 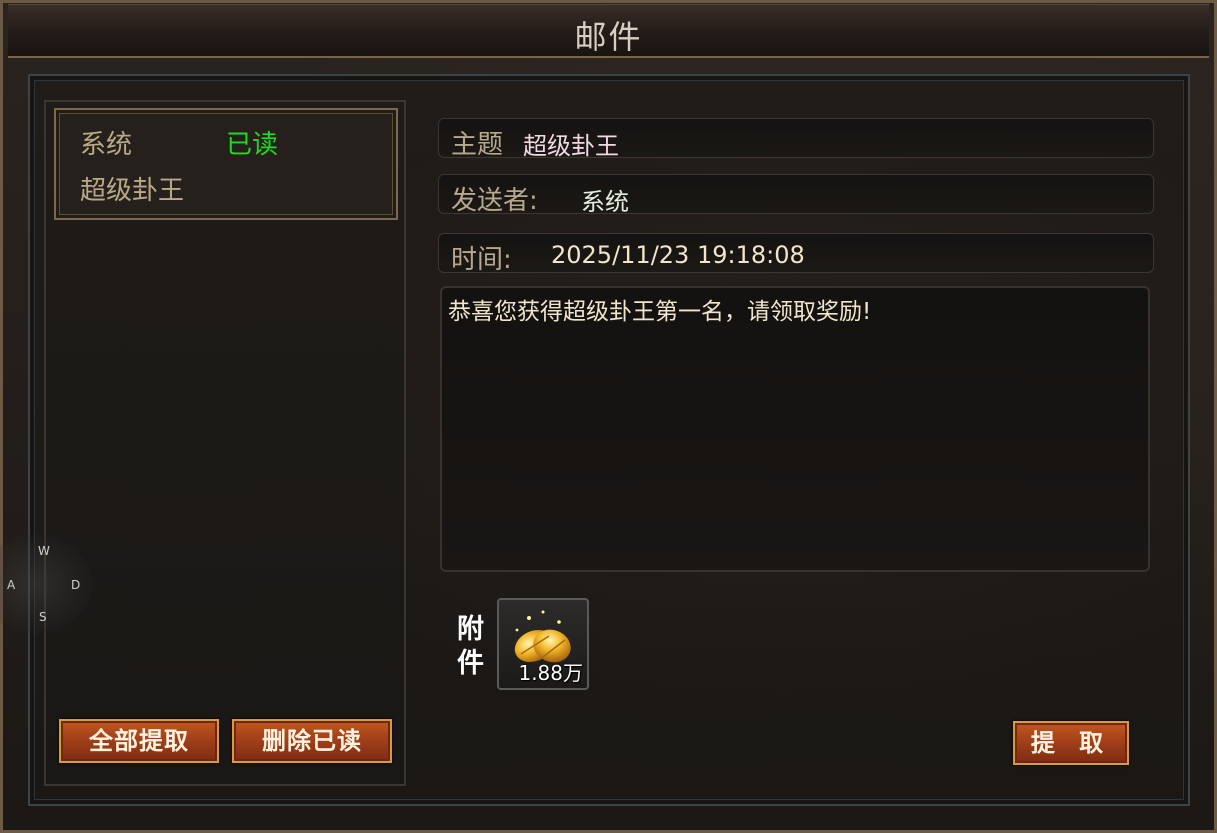 What do you see at coordinates (11, 585) in the screenshot?
I see `wasd-a: A` at bounding box center [11, 585].